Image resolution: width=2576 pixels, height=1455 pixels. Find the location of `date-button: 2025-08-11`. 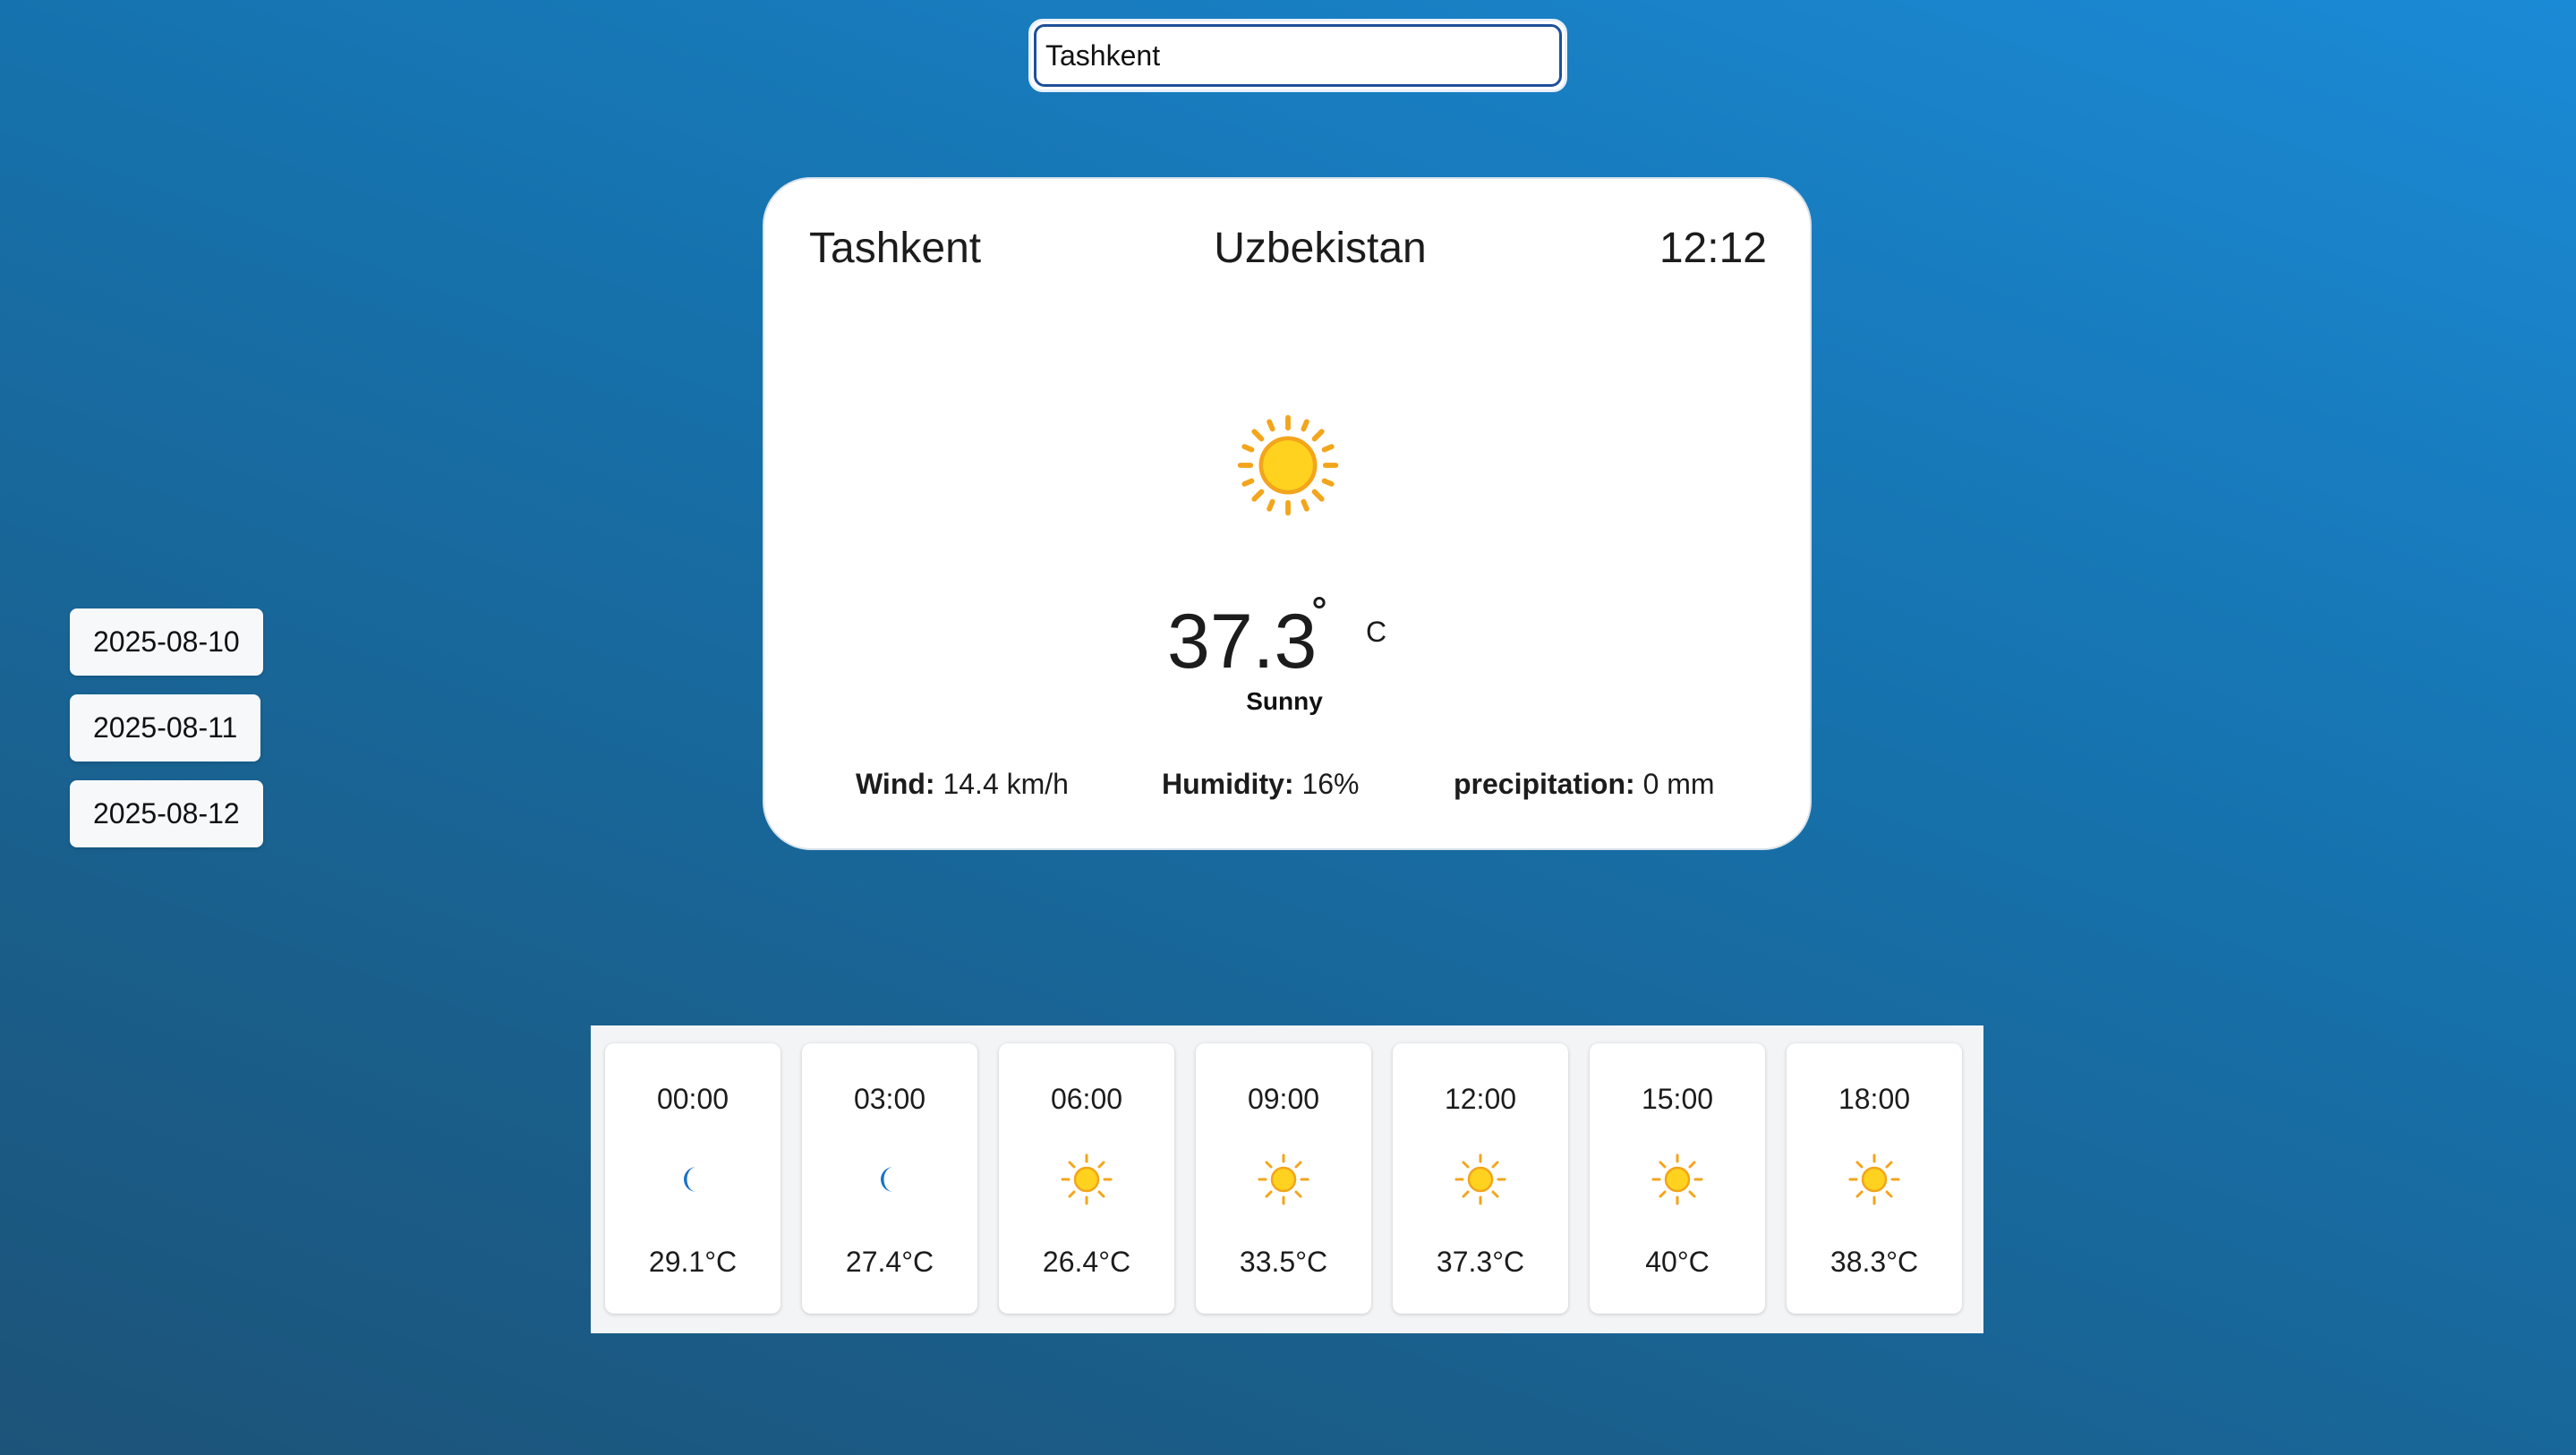

date-button: 2025-08-11 is located at coordinates (165, 728).